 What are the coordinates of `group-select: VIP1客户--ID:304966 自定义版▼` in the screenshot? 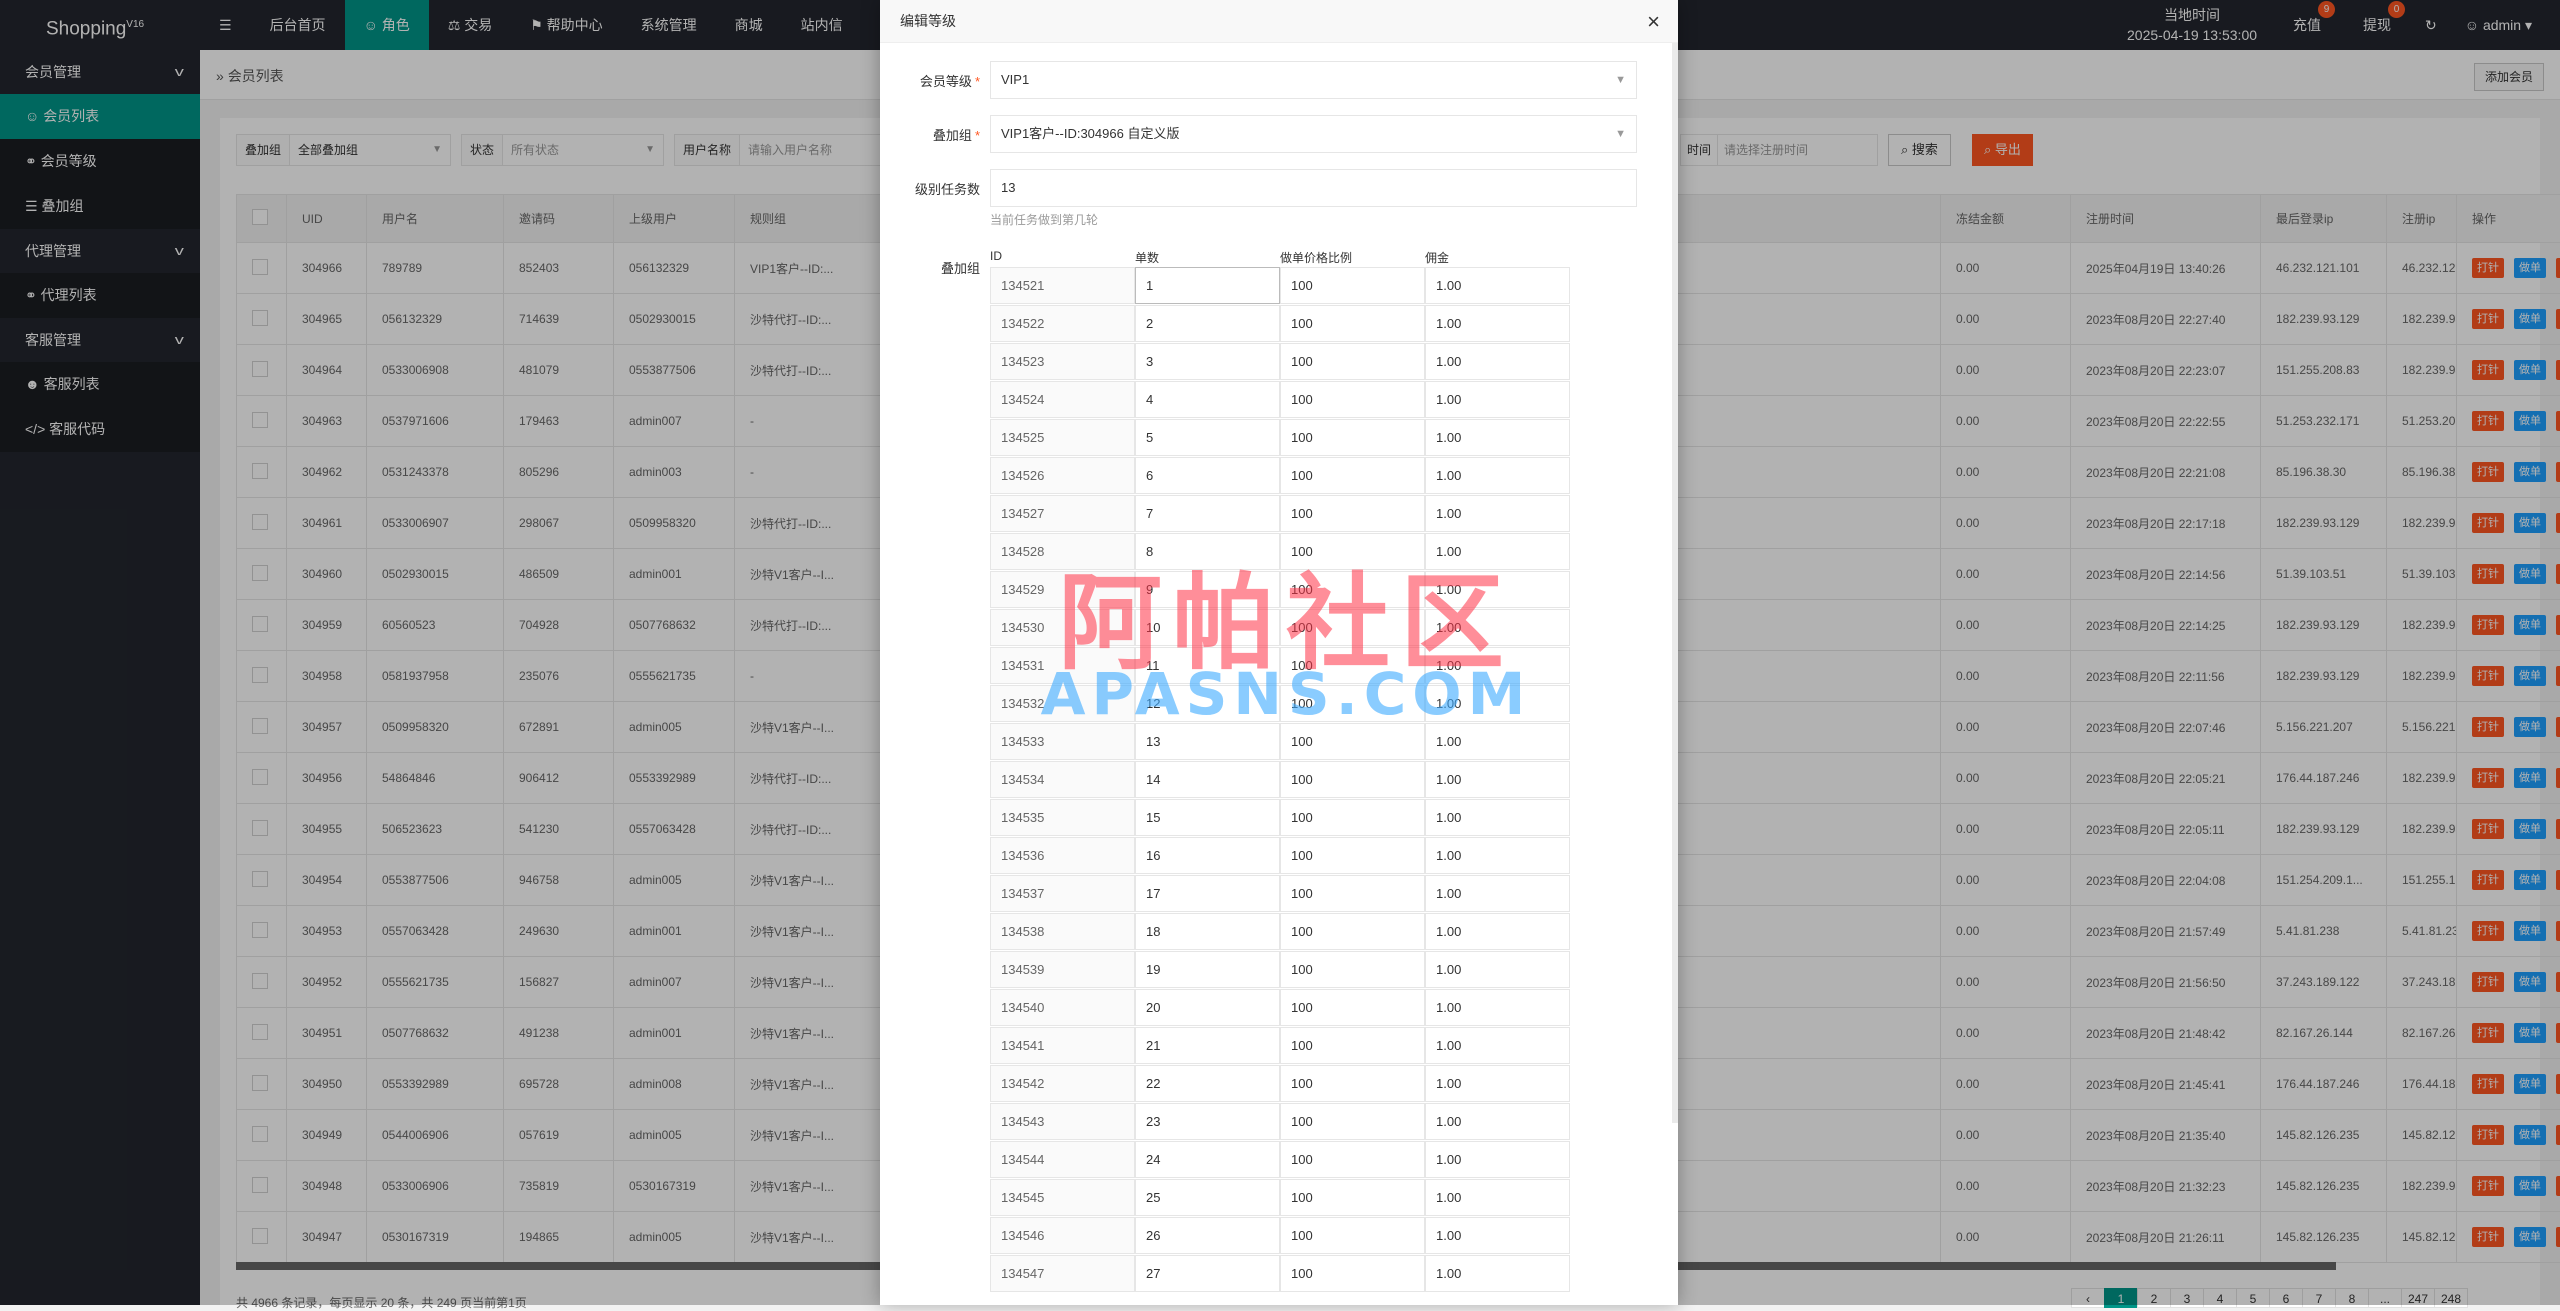 It's located at (1313, 134).